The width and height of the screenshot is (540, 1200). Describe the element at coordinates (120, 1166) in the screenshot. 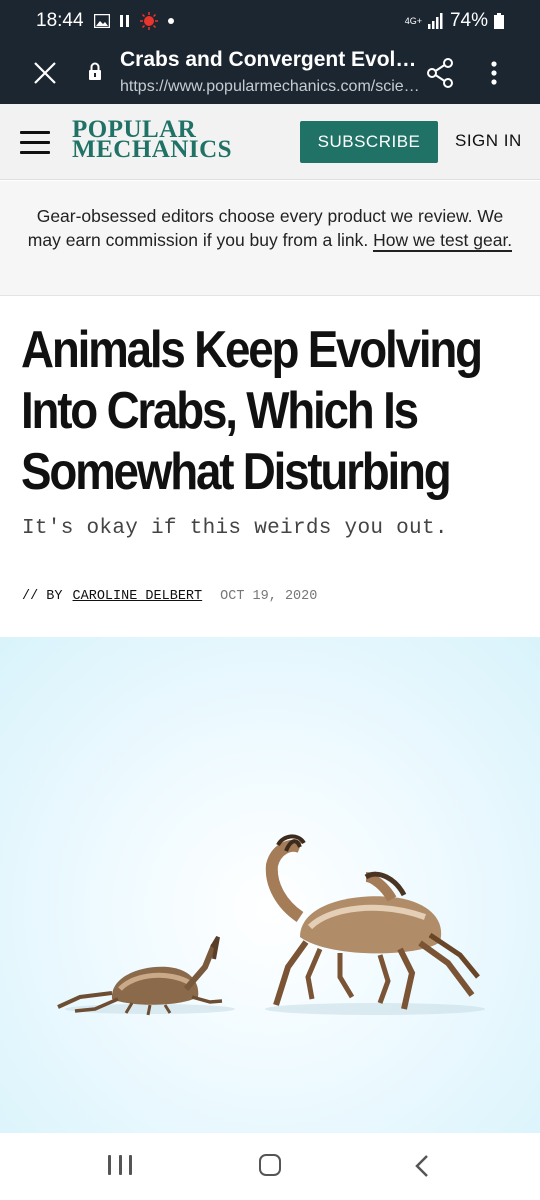

I see `recents-icon` at that location.